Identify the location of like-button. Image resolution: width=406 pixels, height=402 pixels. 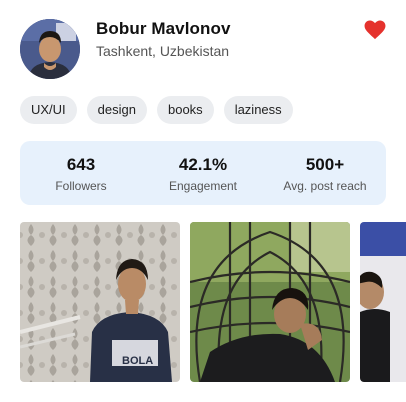
(375, 30).